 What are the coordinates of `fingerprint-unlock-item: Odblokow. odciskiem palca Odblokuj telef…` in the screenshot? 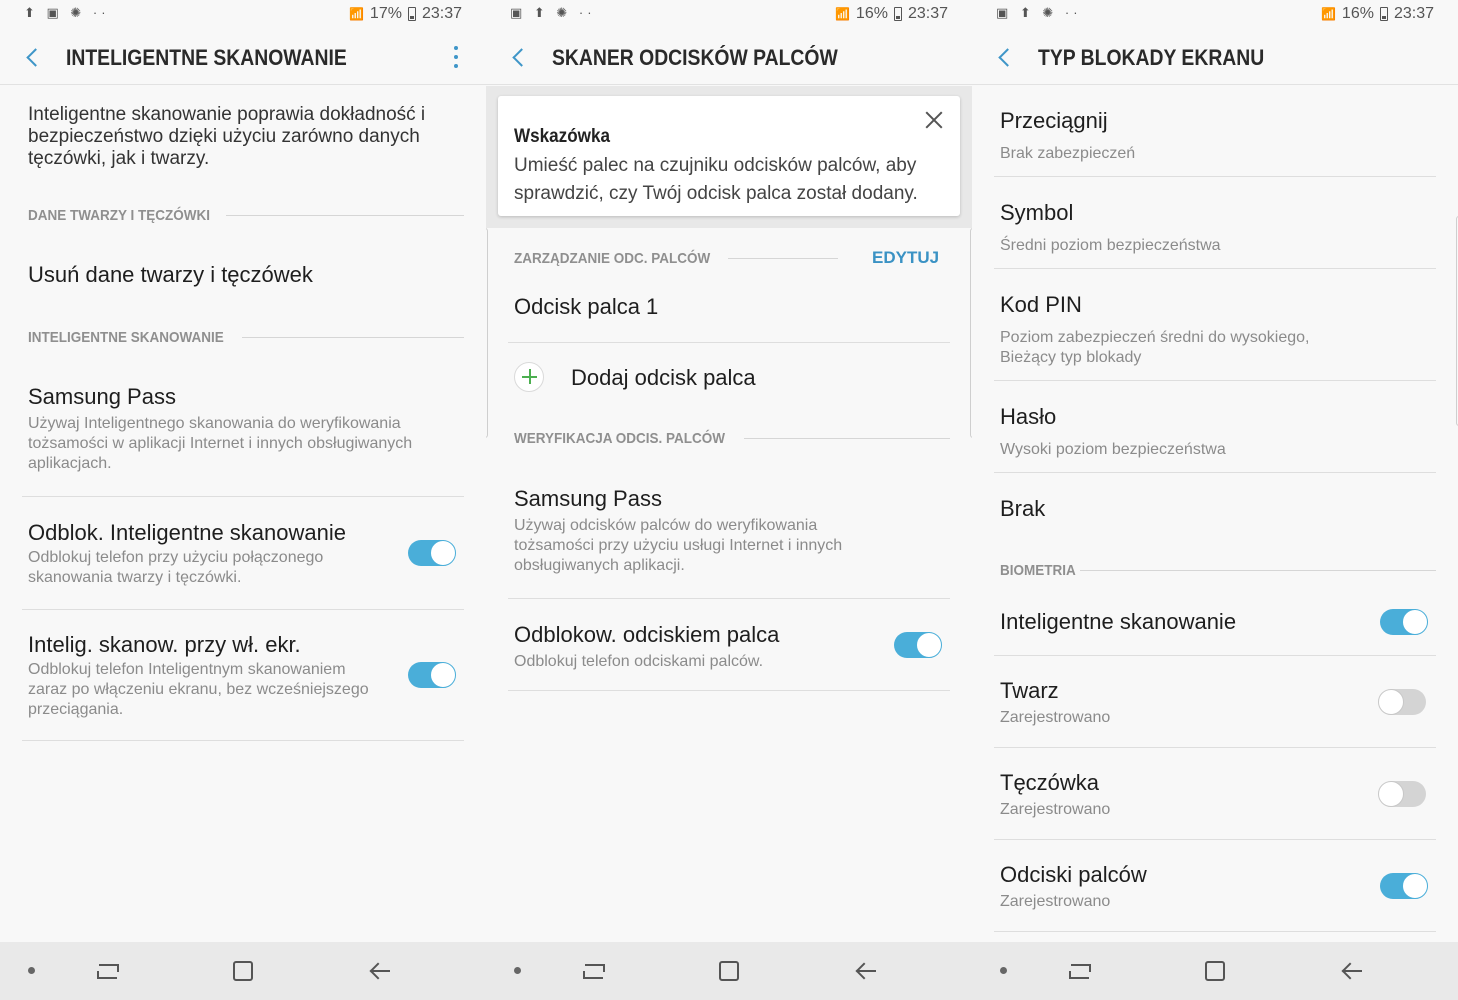 It's located at (729, 653).